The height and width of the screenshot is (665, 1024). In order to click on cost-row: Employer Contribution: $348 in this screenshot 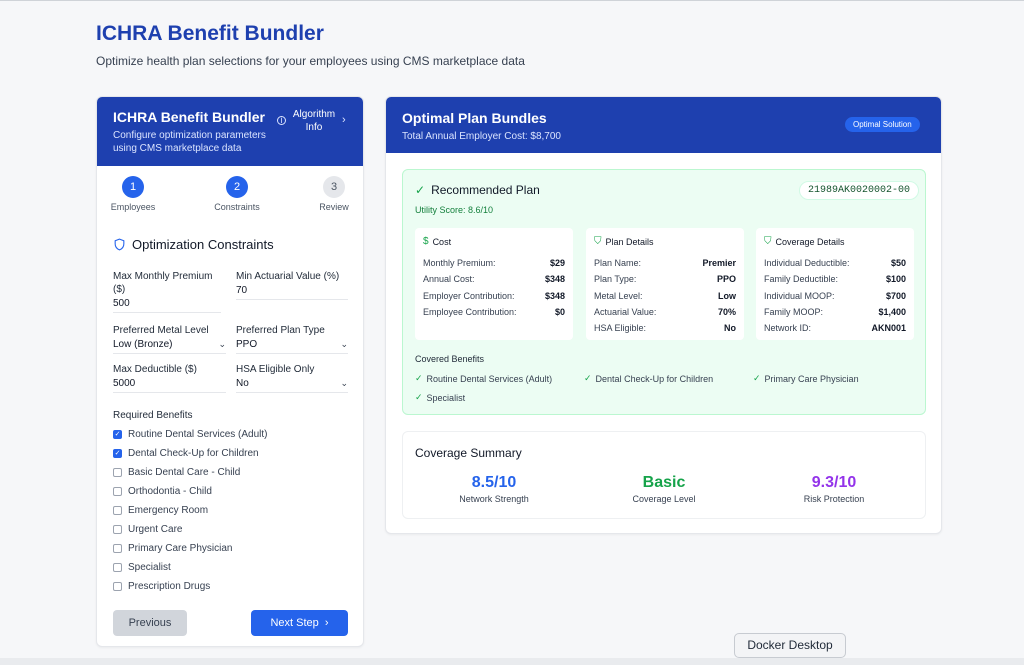, I will do `click(494, 295)`.